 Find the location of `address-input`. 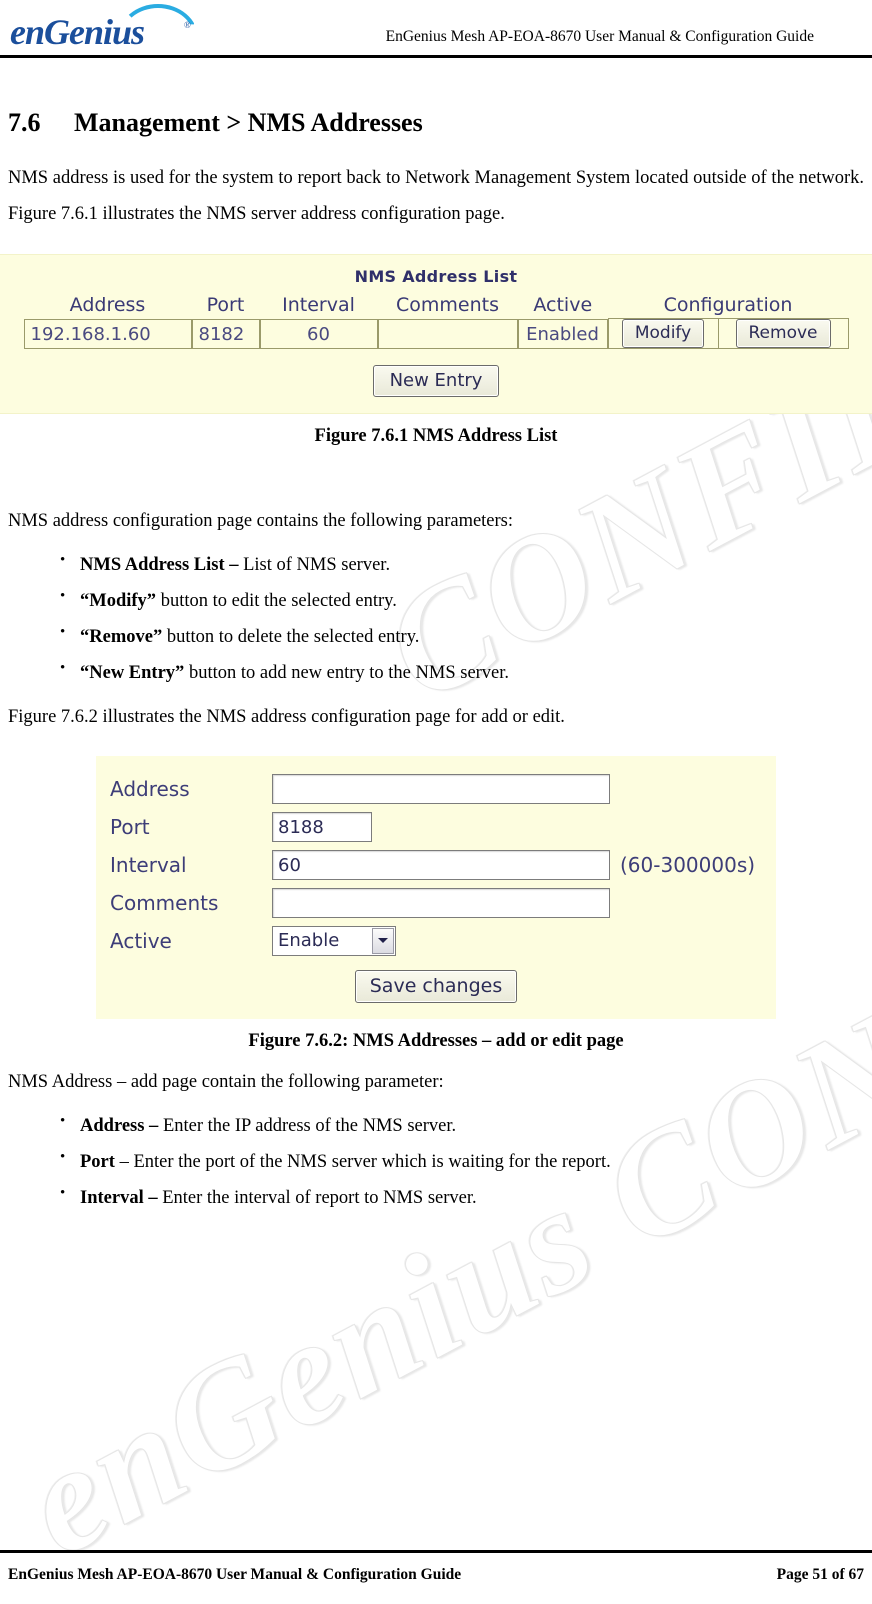

address-input is located at coordinates (441, 788).